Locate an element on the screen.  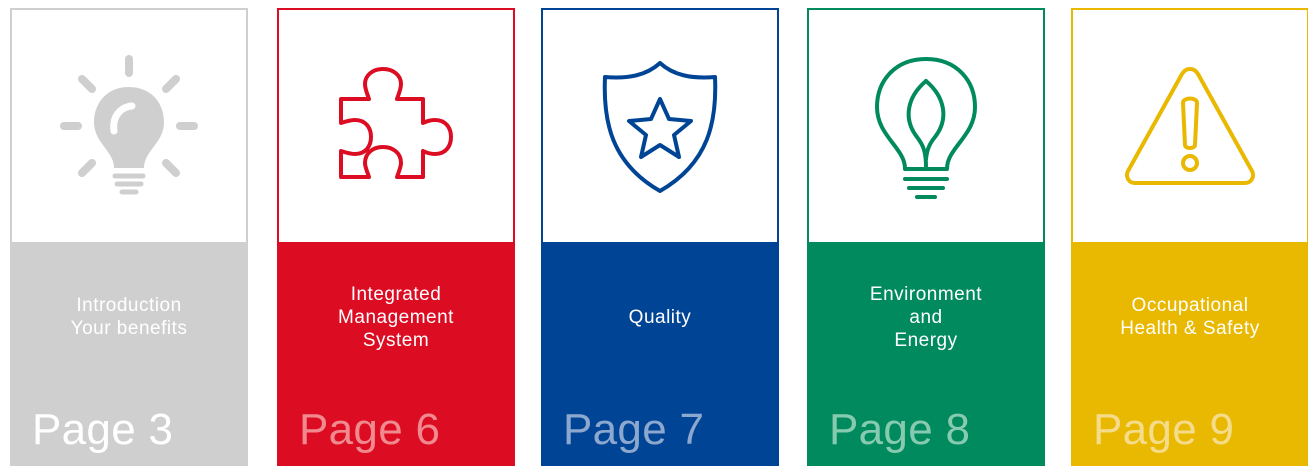
page-number: Page 9 is located at coordinates (1163, 430).